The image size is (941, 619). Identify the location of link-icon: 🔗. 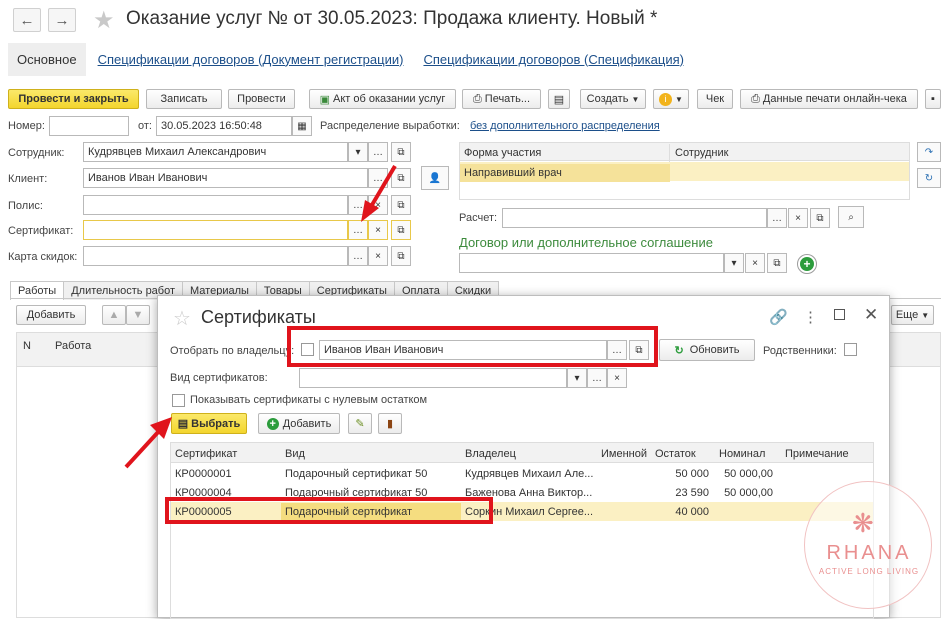
(778, 317).